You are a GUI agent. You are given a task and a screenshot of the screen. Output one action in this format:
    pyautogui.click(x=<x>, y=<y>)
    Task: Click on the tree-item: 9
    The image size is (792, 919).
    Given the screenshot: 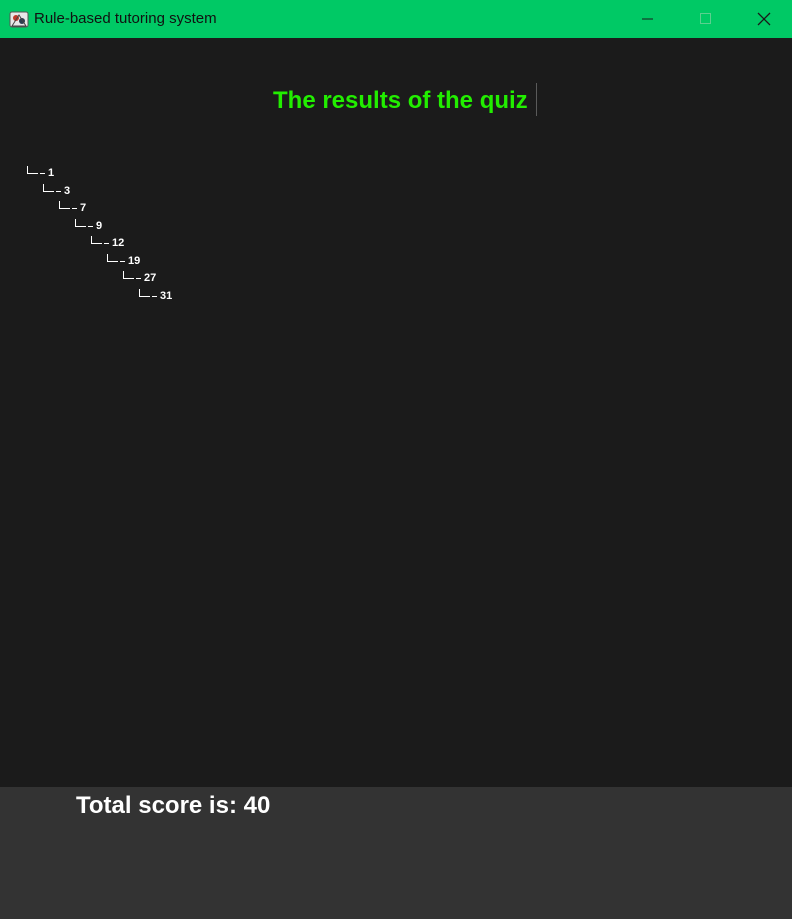 What is the action you would take?
    pyautogui.click(x=88, y=225)
    